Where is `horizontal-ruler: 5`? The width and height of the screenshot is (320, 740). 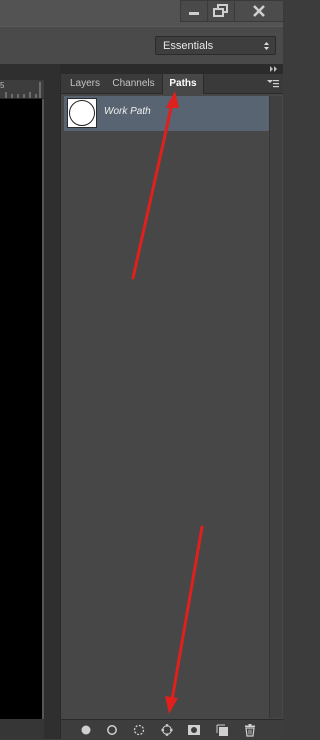 horizontal-ruler: 5 is located at coordinates (22, 89).